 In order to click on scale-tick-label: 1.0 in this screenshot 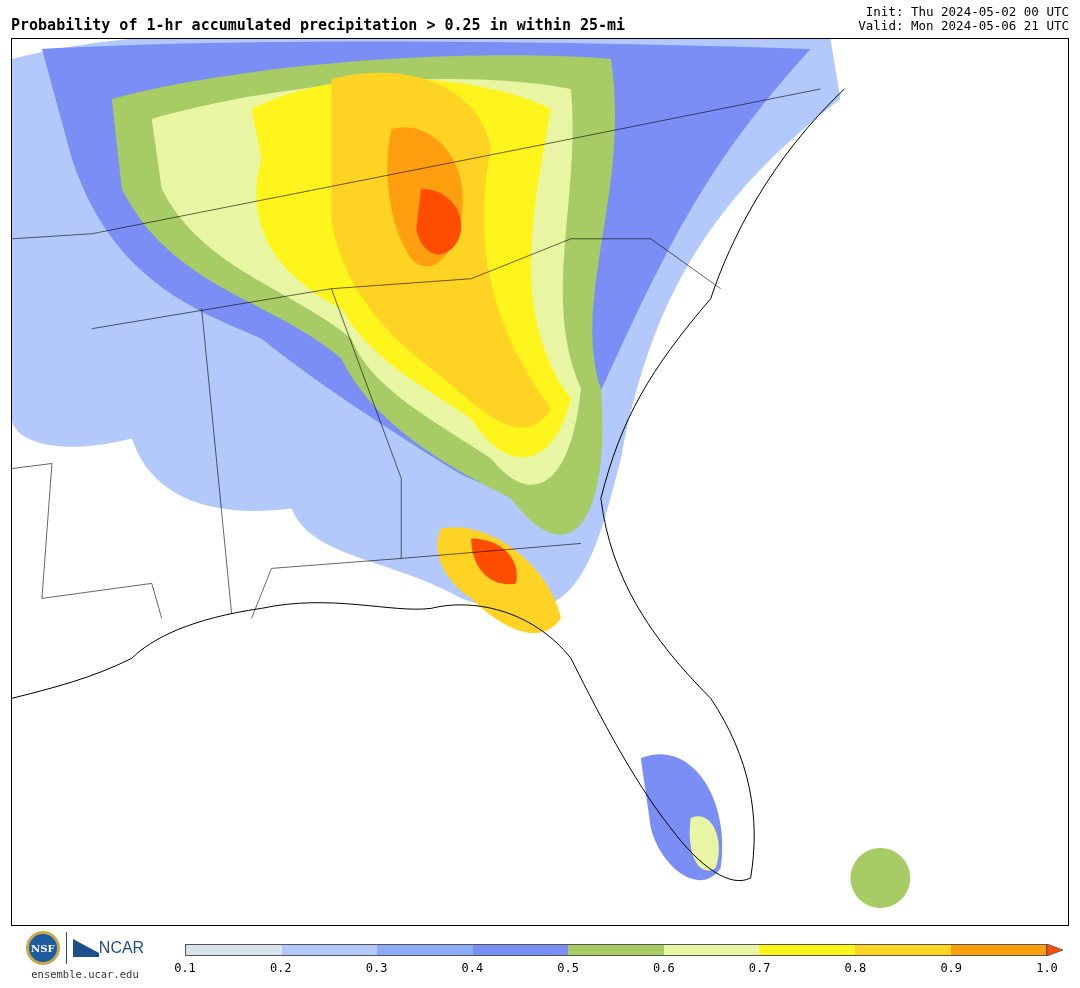, I will do `click(1047, 968)`.